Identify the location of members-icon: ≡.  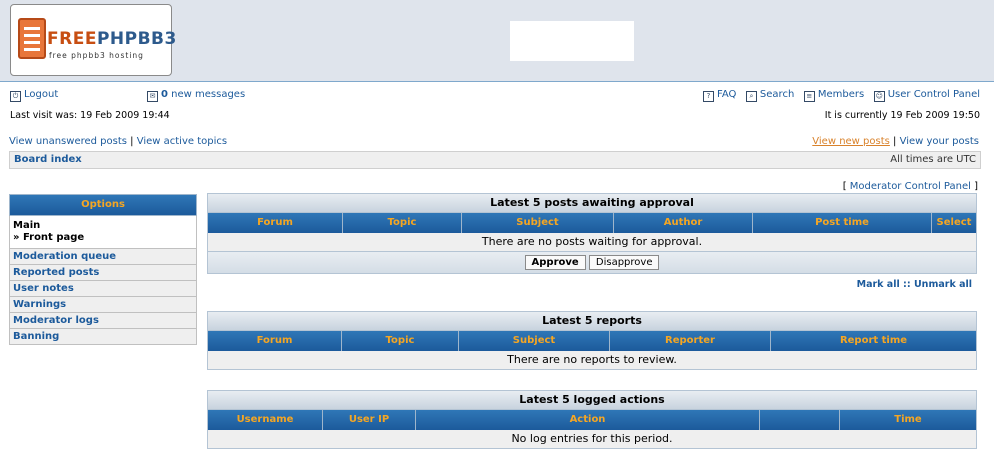
(809, 96).